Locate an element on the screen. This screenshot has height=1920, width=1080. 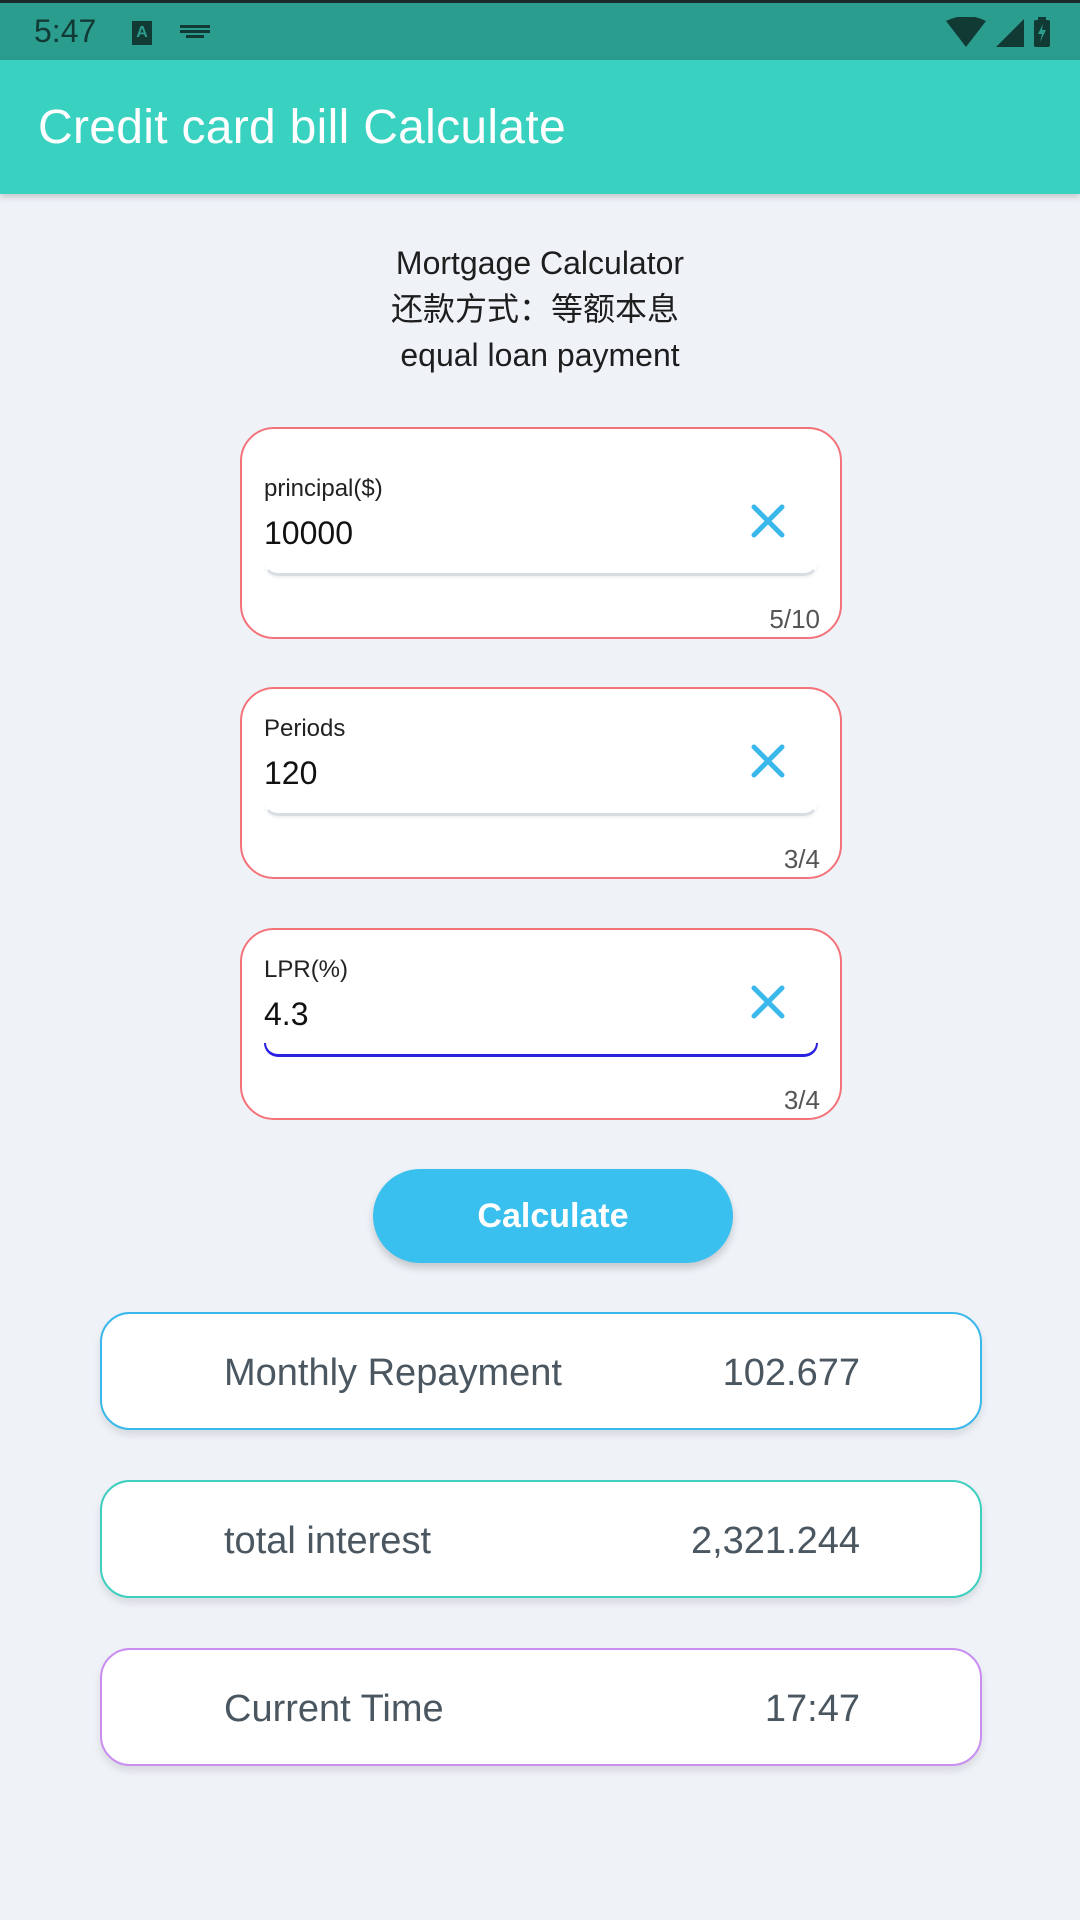
principal-label: principal($) is located at coordinates (323, 488).